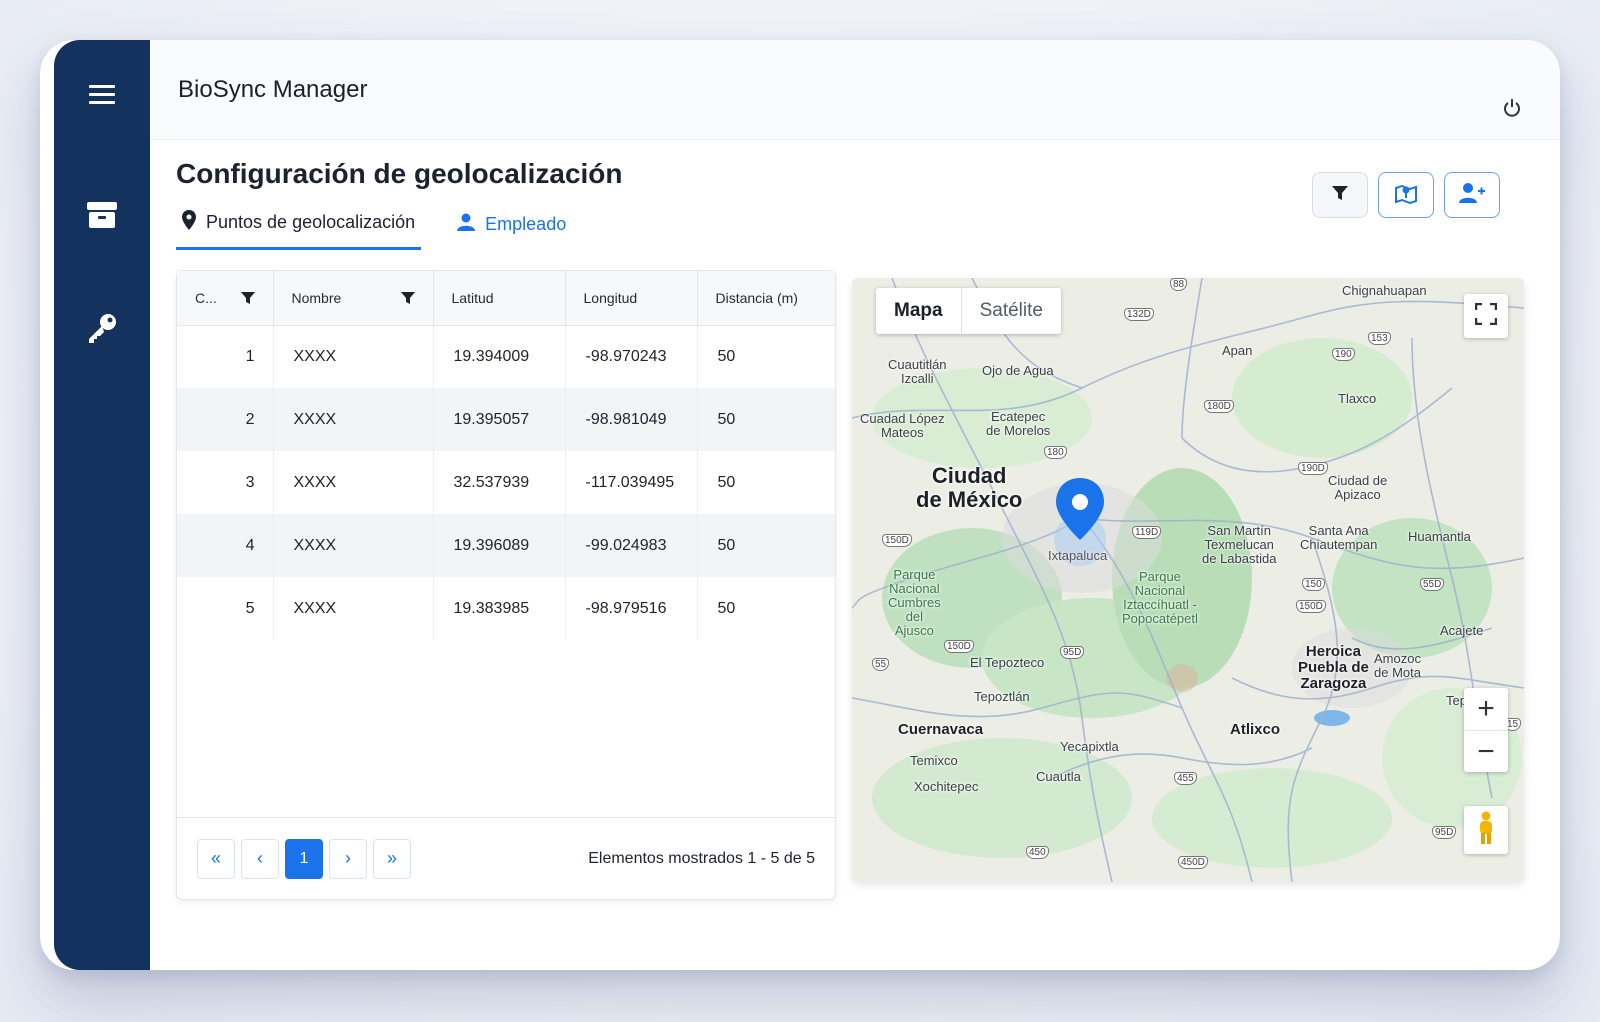 This screenshot has height=1022, width=1600. I want to click on first-page-button: «, so click(216, 858).